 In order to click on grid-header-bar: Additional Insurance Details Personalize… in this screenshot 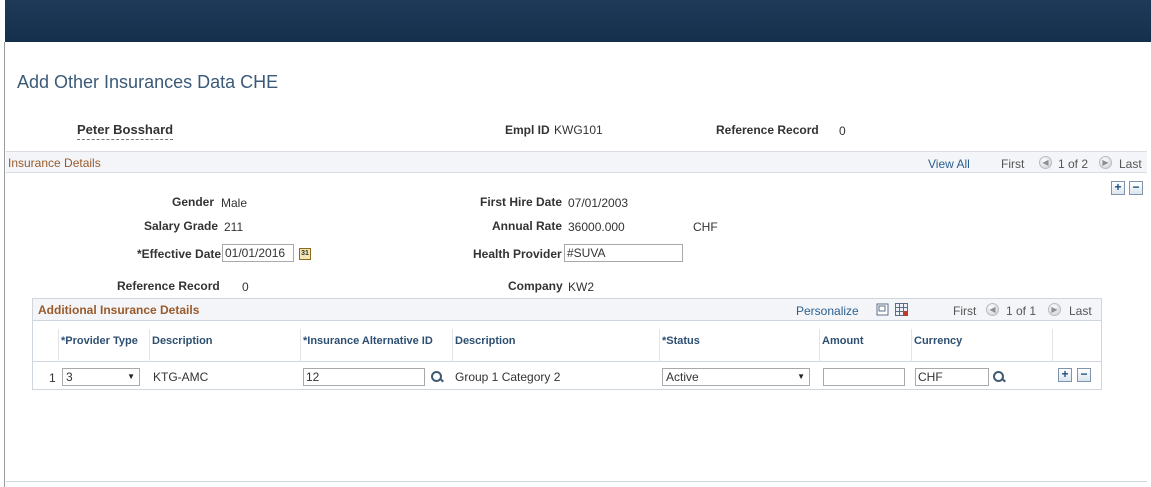, I will do `click(567, 310)`.